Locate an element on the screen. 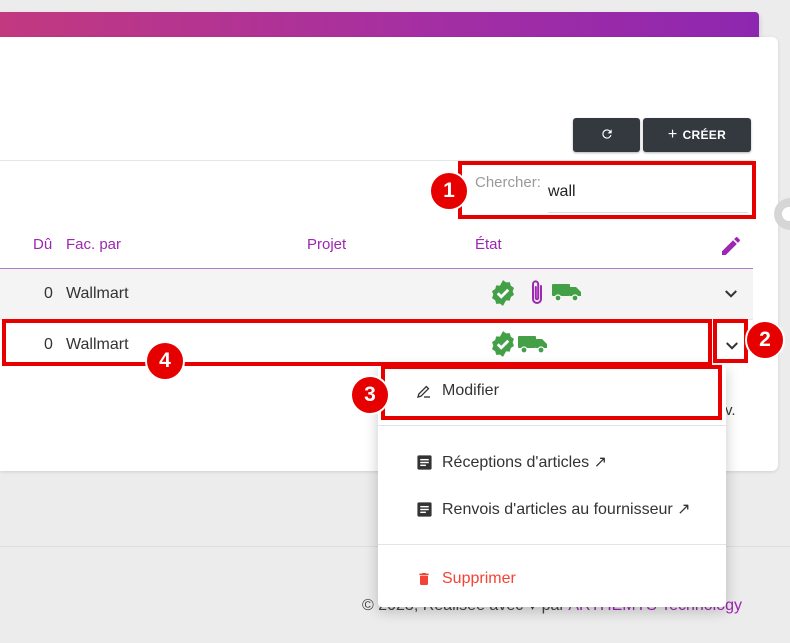  menu-item-supplier-returns: Renvois d'articles au fournisseur ↗ is located at coordinates (552, 509).